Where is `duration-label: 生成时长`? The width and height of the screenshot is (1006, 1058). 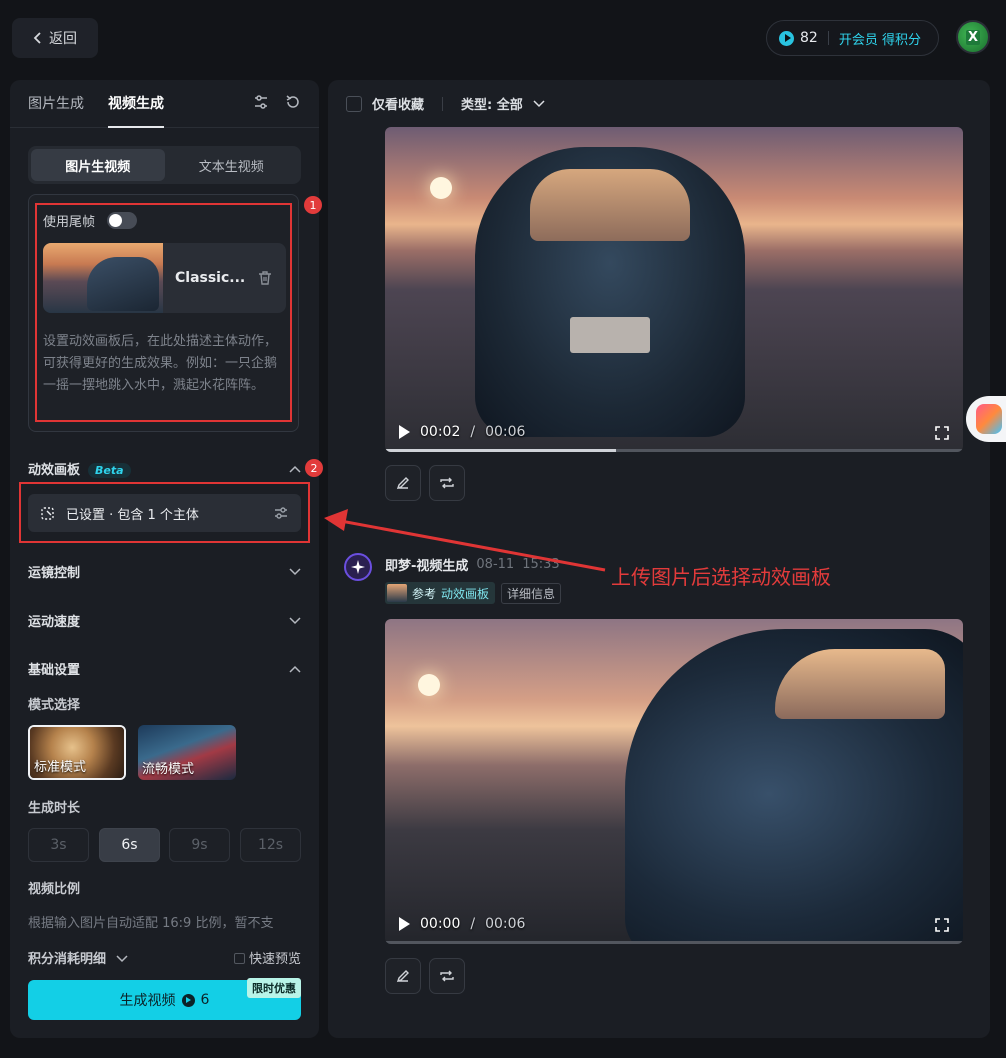 duration-label: 生成时长 is located at coordinates (54, 808).